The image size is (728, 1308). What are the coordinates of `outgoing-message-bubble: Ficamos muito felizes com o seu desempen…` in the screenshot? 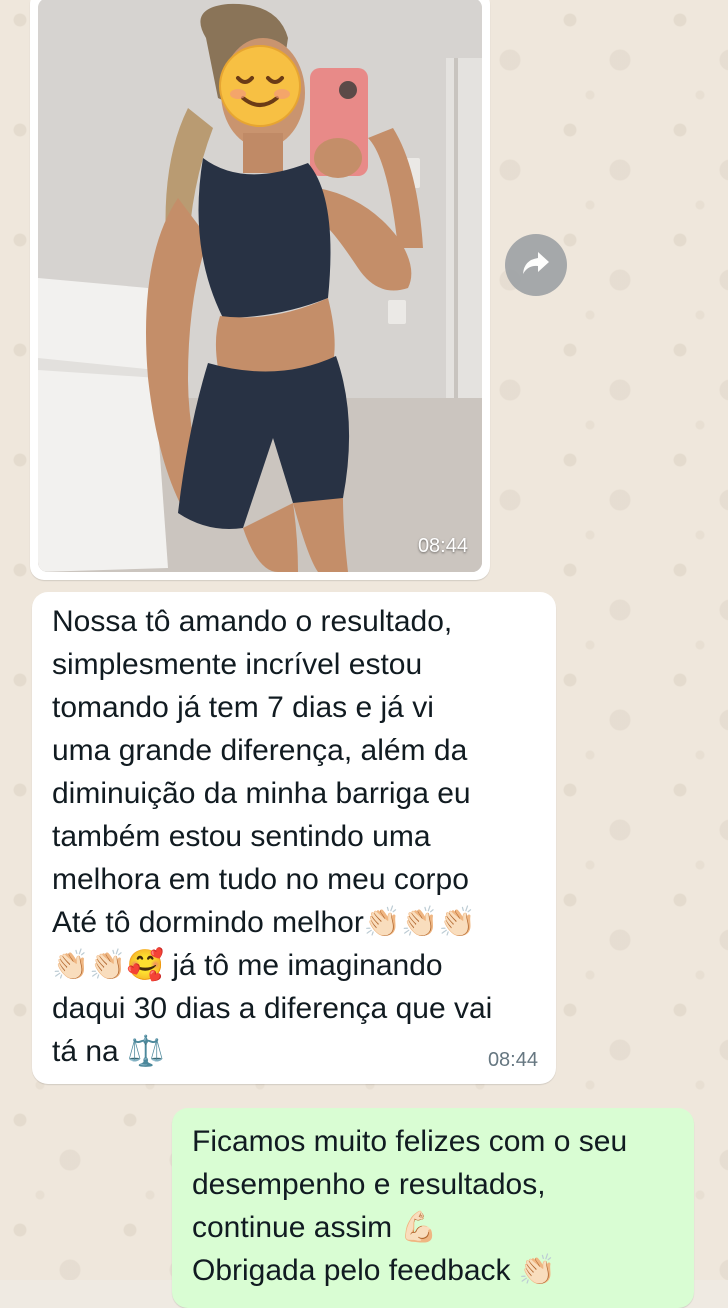 It's located at (433, 1208).